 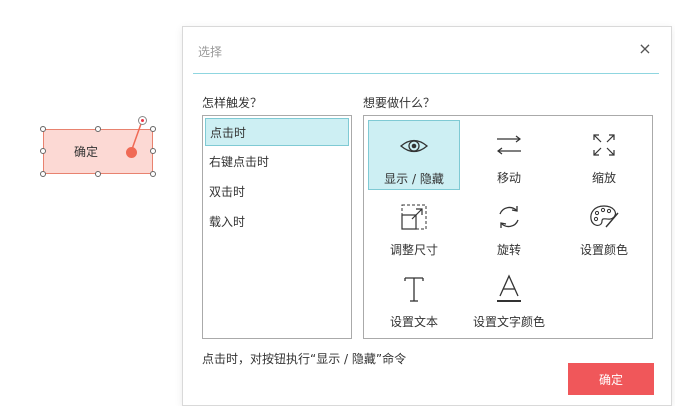 I want to click on resize-handle-nw, so click(x=43, y=129).